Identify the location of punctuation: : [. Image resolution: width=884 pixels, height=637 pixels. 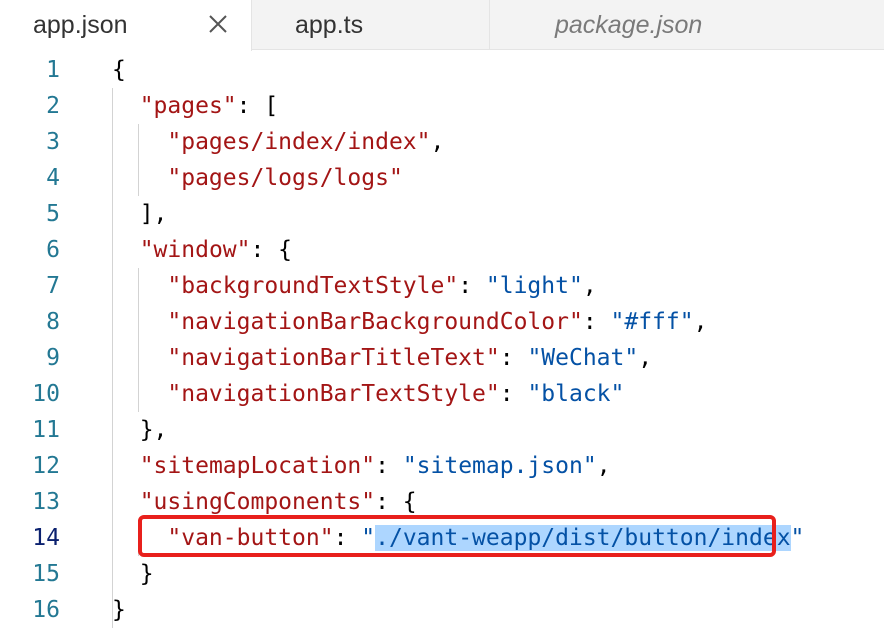
(257, 106).